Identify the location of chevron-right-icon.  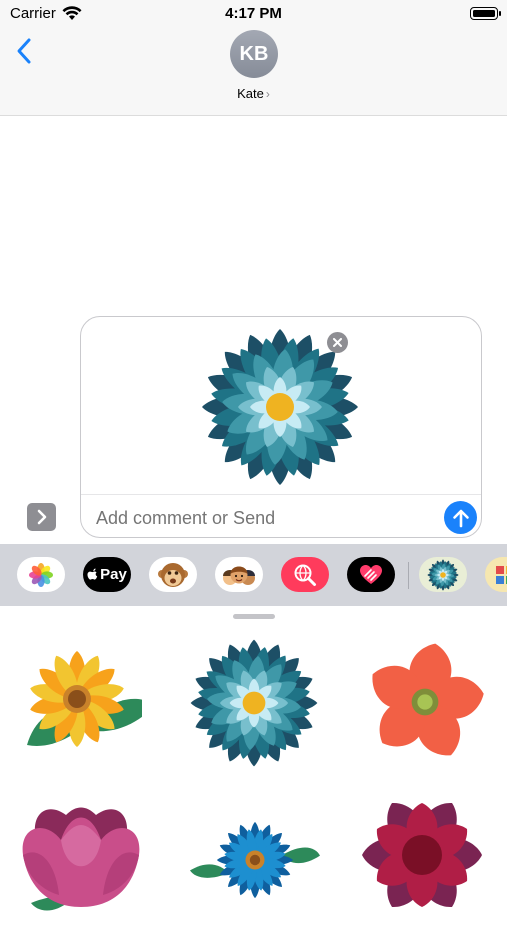
(41, 517).